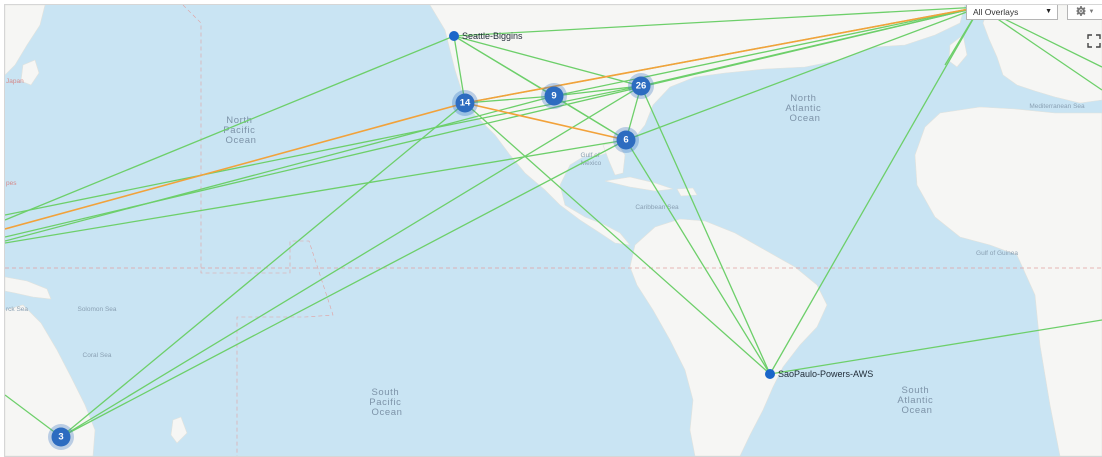  What do you see at coordinates (15, 81) in the screenshot?
I see `label-japan: Japan` at bounding box center [15, 81].